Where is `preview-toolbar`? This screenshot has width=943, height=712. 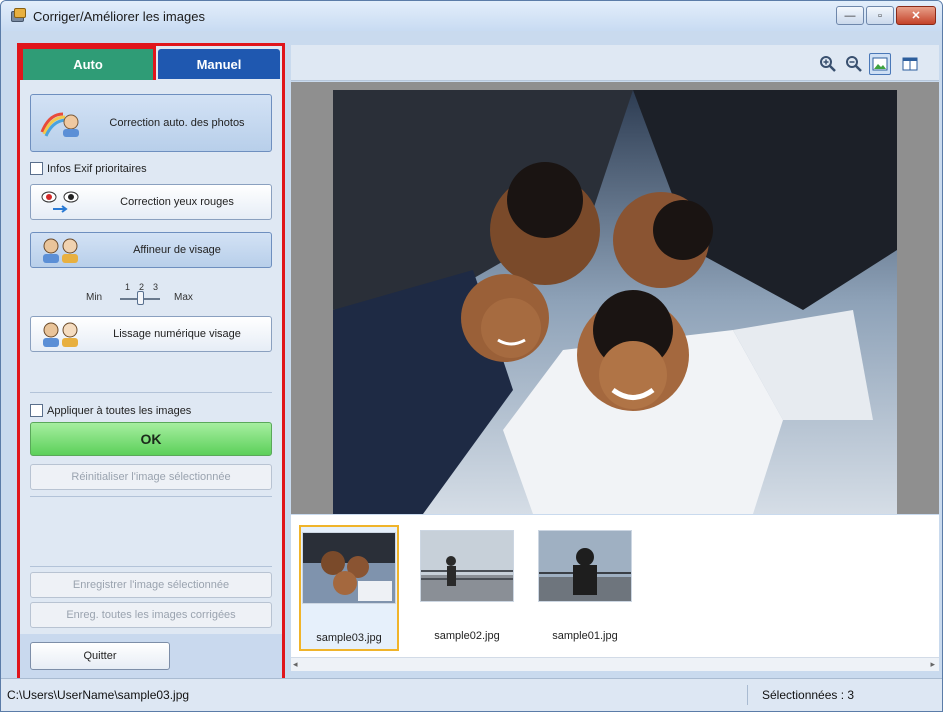
preview-toolbar is located at coordinates (615, 63).